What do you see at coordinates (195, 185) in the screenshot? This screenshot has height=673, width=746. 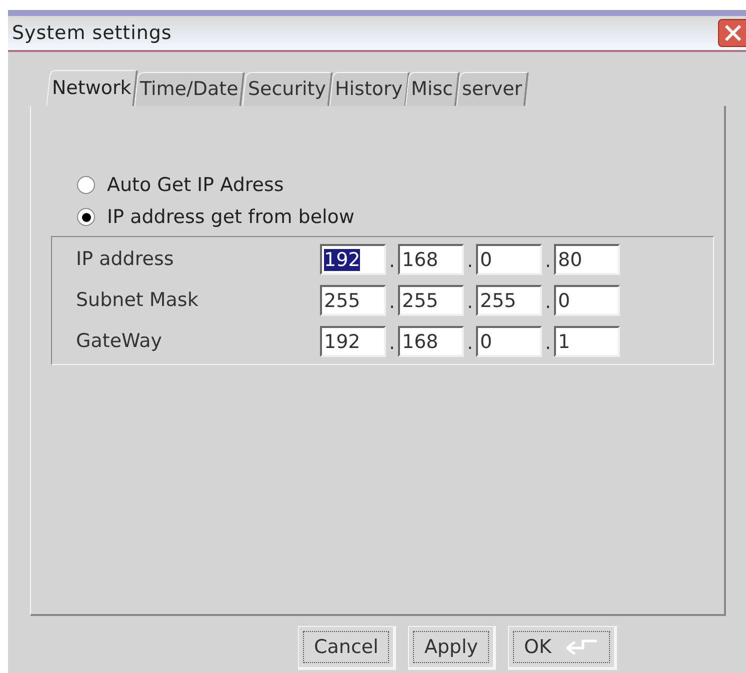 I see `radio-label: Auto Get IP Adress` at bounding box center [195, 185].